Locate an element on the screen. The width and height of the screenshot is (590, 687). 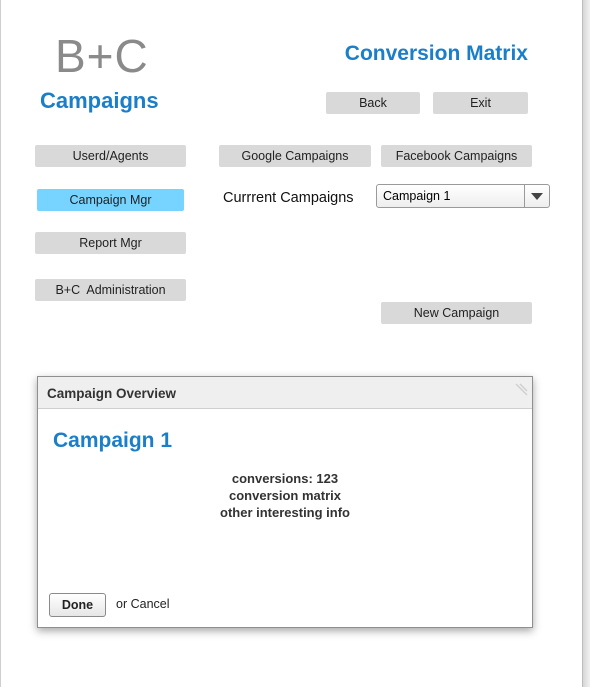
resize-icon is located at coordinates (521, 390).